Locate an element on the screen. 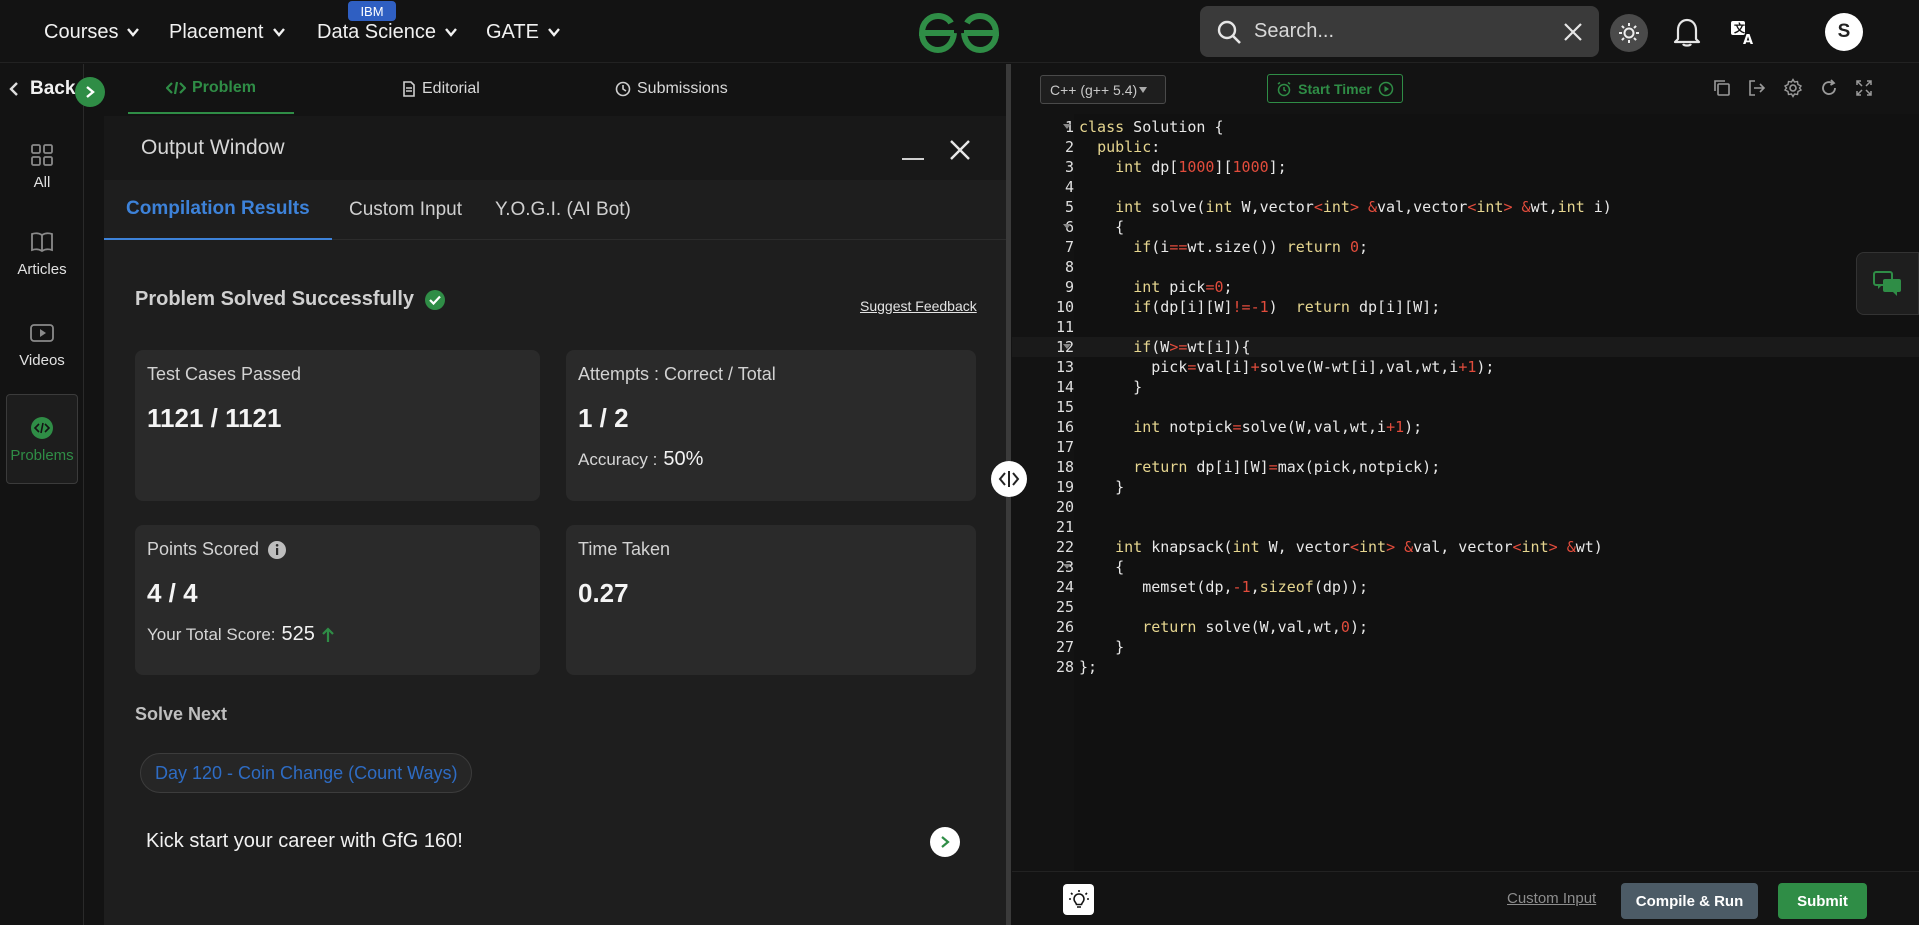 The width and height of the screenshot is (1919, 925). code-line: 24 memset(dp,-1,sizeof(dp)); is located at coordinates (1465, 587).